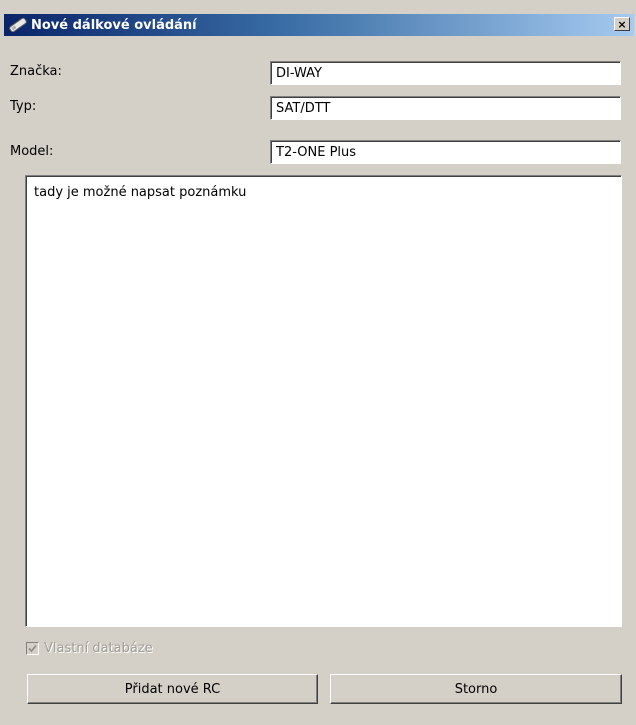 The width and height of the screenshot is (636, 725). What do you see at coordinates (36, 71) in the screenshot?
I see `brand-label: Značka:` at bounding box center [36, 71].